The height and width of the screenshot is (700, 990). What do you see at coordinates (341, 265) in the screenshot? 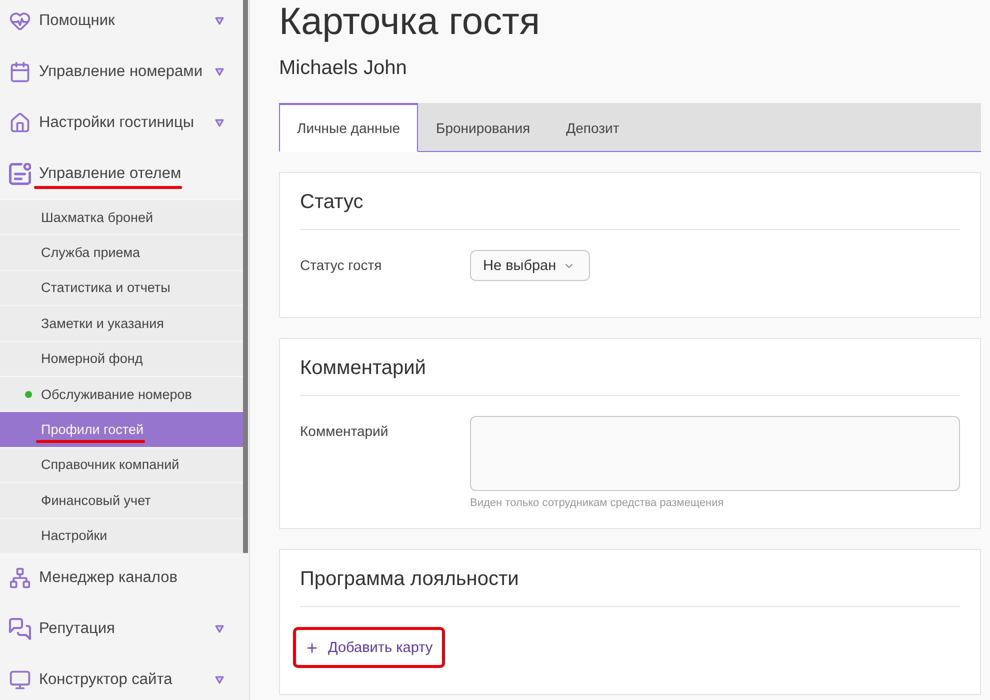
I see `field-label: Статус гостя` at bounding box center [341, 265].